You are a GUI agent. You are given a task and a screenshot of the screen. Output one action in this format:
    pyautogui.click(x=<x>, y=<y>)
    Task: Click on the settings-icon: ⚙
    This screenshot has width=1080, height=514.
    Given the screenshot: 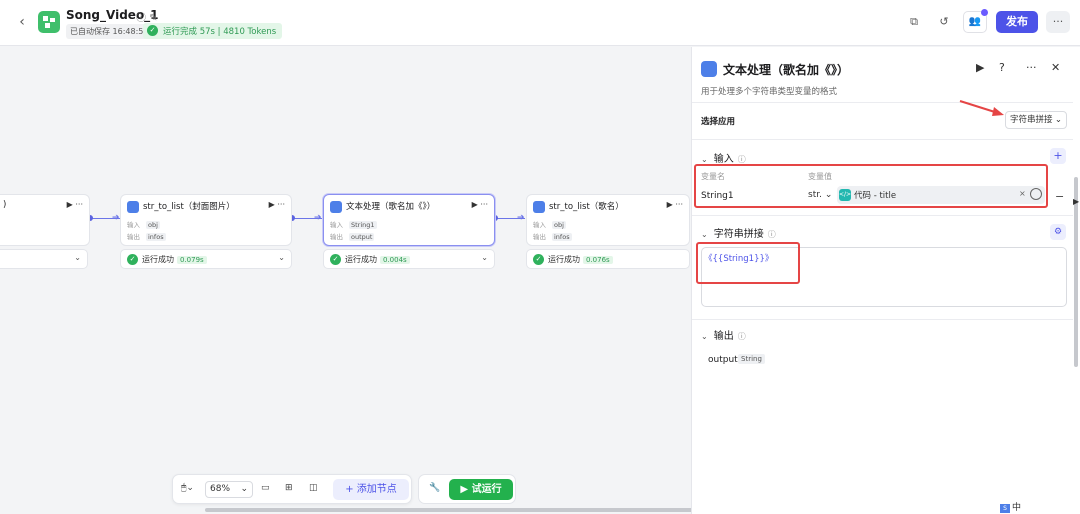 What is the action you would take?
    pyautogui.click(x=1058, y=232)
    